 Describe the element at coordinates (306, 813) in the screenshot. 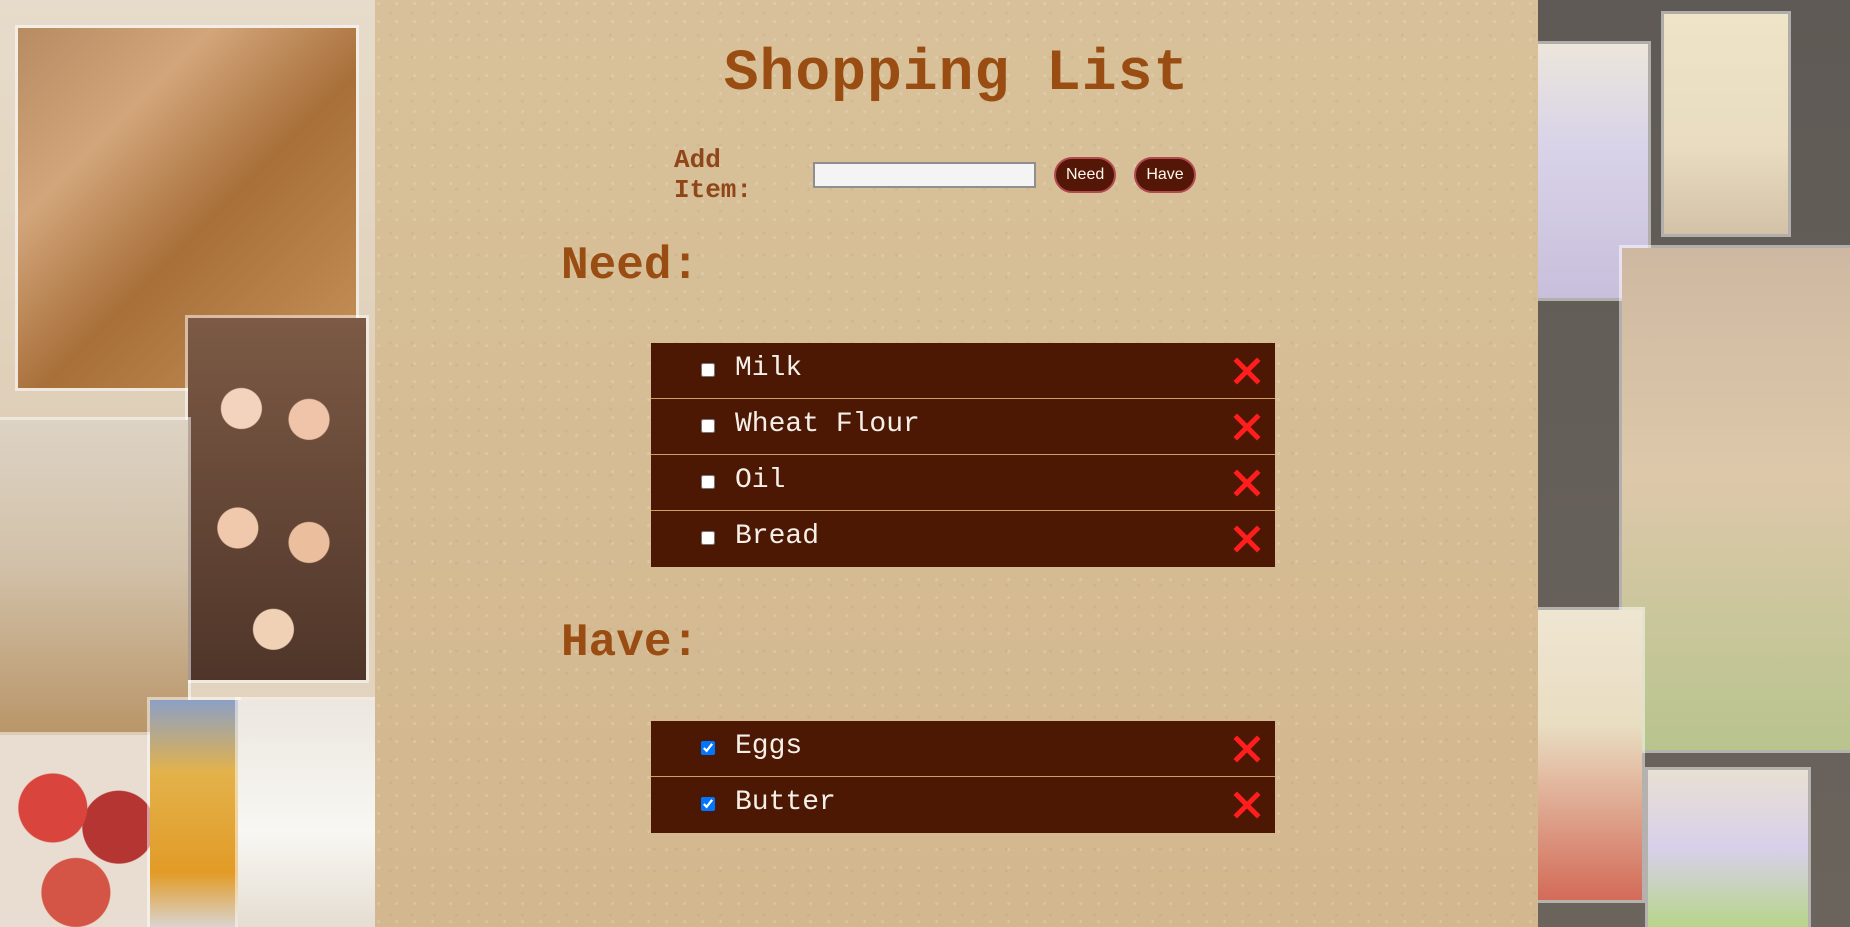

I see `milk-splash-photo` at that location.